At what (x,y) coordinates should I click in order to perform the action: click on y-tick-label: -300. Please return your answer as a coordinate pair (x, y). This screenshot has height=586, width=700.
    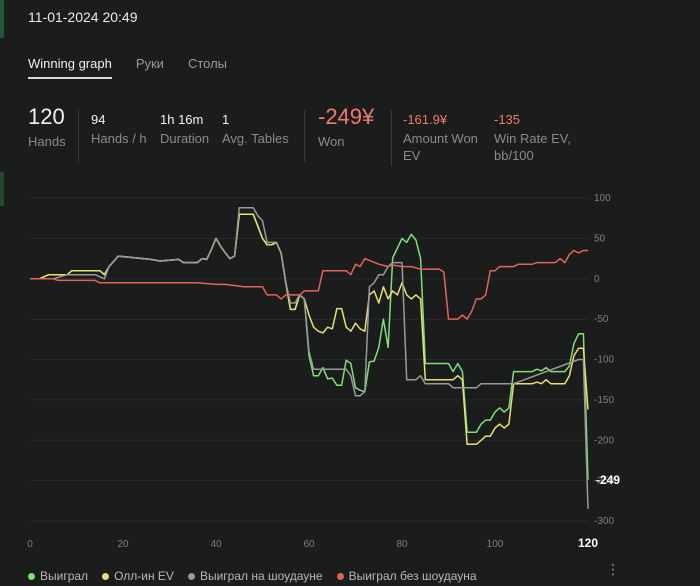
    Looking at the image, I should click on (604, 521).